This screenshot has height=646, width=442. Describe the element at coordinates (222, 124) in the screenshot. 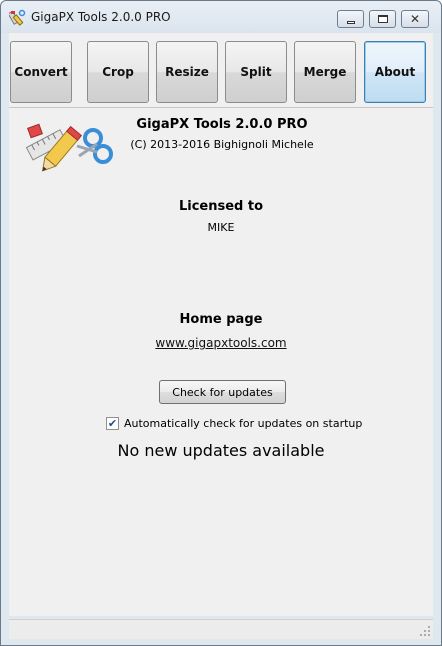

I see `app-name: GigaPX Tools 2.0.0 PRO` at that location.